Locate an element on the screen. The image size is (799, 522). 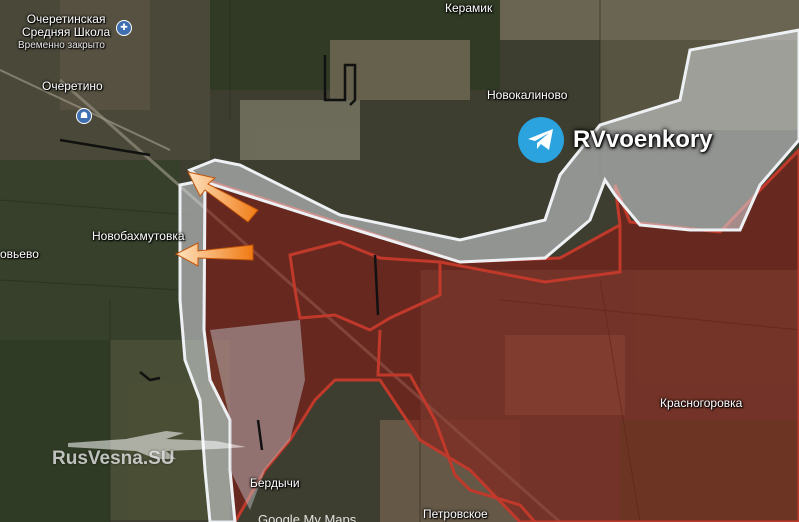
label-novokalinovo: Новокалиново is located at coordinates (527, 95).